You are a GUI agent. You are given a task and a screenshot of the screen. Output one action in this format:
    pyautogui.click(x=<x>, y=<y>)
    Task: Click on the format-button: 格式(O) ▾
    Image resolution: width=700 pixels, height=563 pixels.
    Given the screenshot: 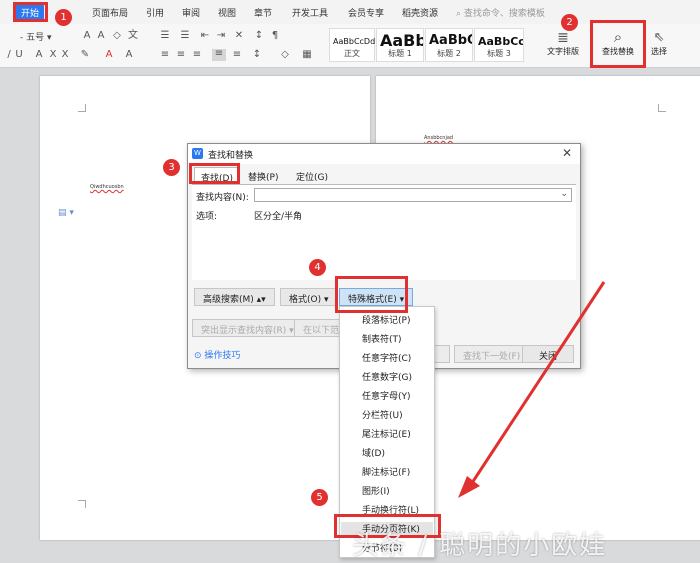 What is the action you would take?
    pyautogui.click(x=309, y=297)
    